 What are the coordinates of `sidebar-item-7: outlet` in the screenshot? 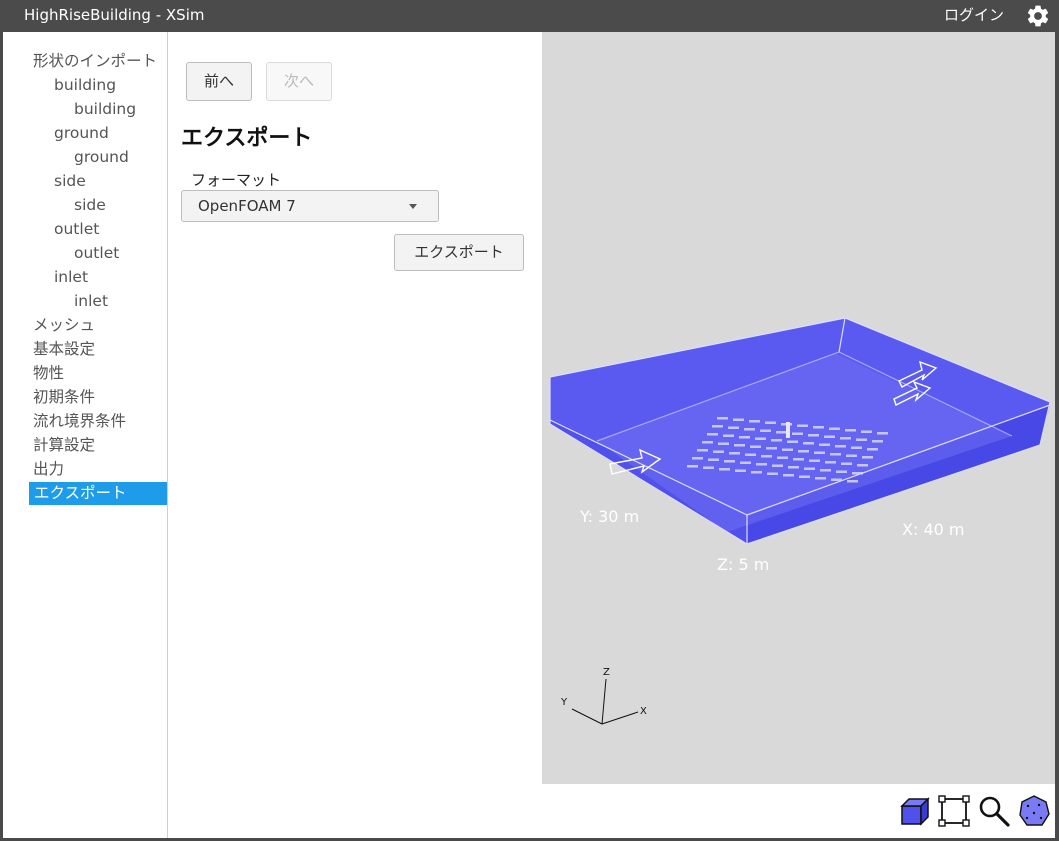 It's located at (76, 229).